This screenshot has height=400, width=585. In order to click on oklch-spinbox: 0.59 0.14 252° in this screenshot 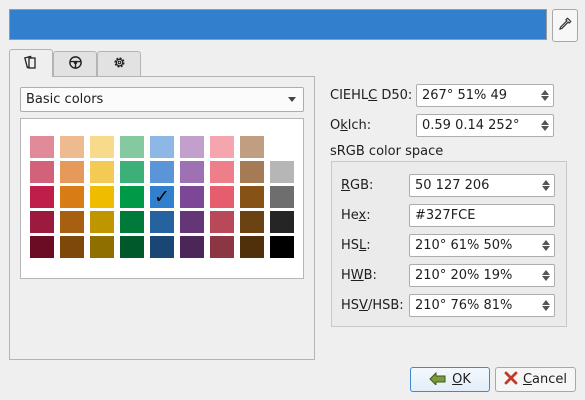, I will do `click(485, 125)`.